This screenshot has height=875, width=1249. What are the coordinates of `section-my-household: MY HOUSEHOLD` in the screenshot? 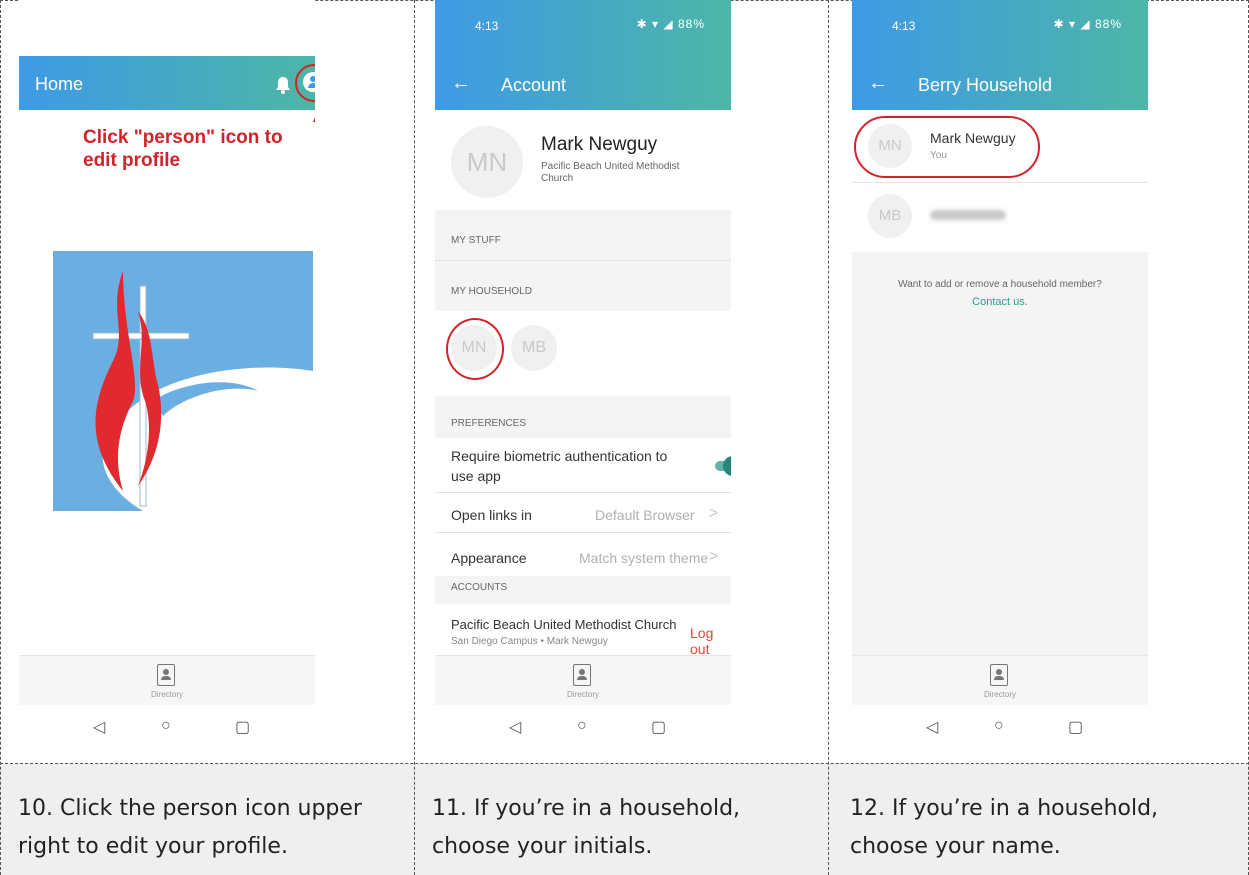 It's located at (583, 286).